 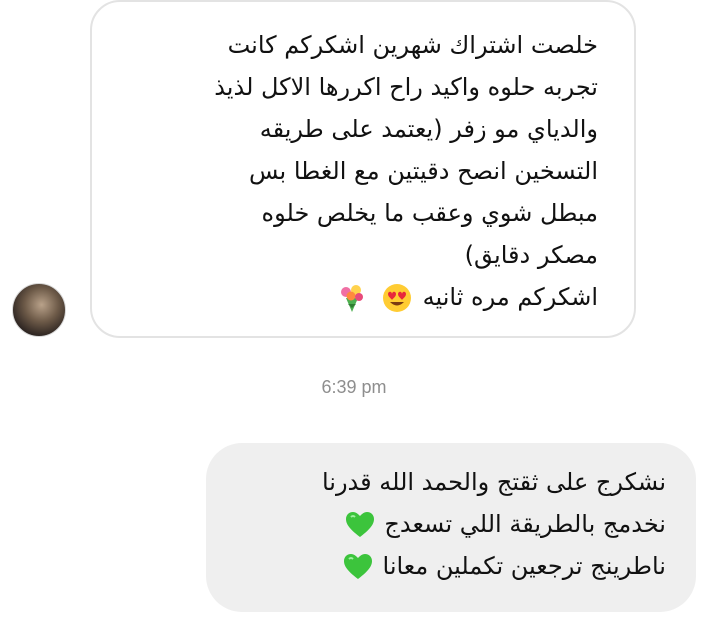 What do you see at coordinates (531, 255) in the screenshot?
I see `incoming-message-line: مصكر دقايق)` at bounding box center [531, 255].